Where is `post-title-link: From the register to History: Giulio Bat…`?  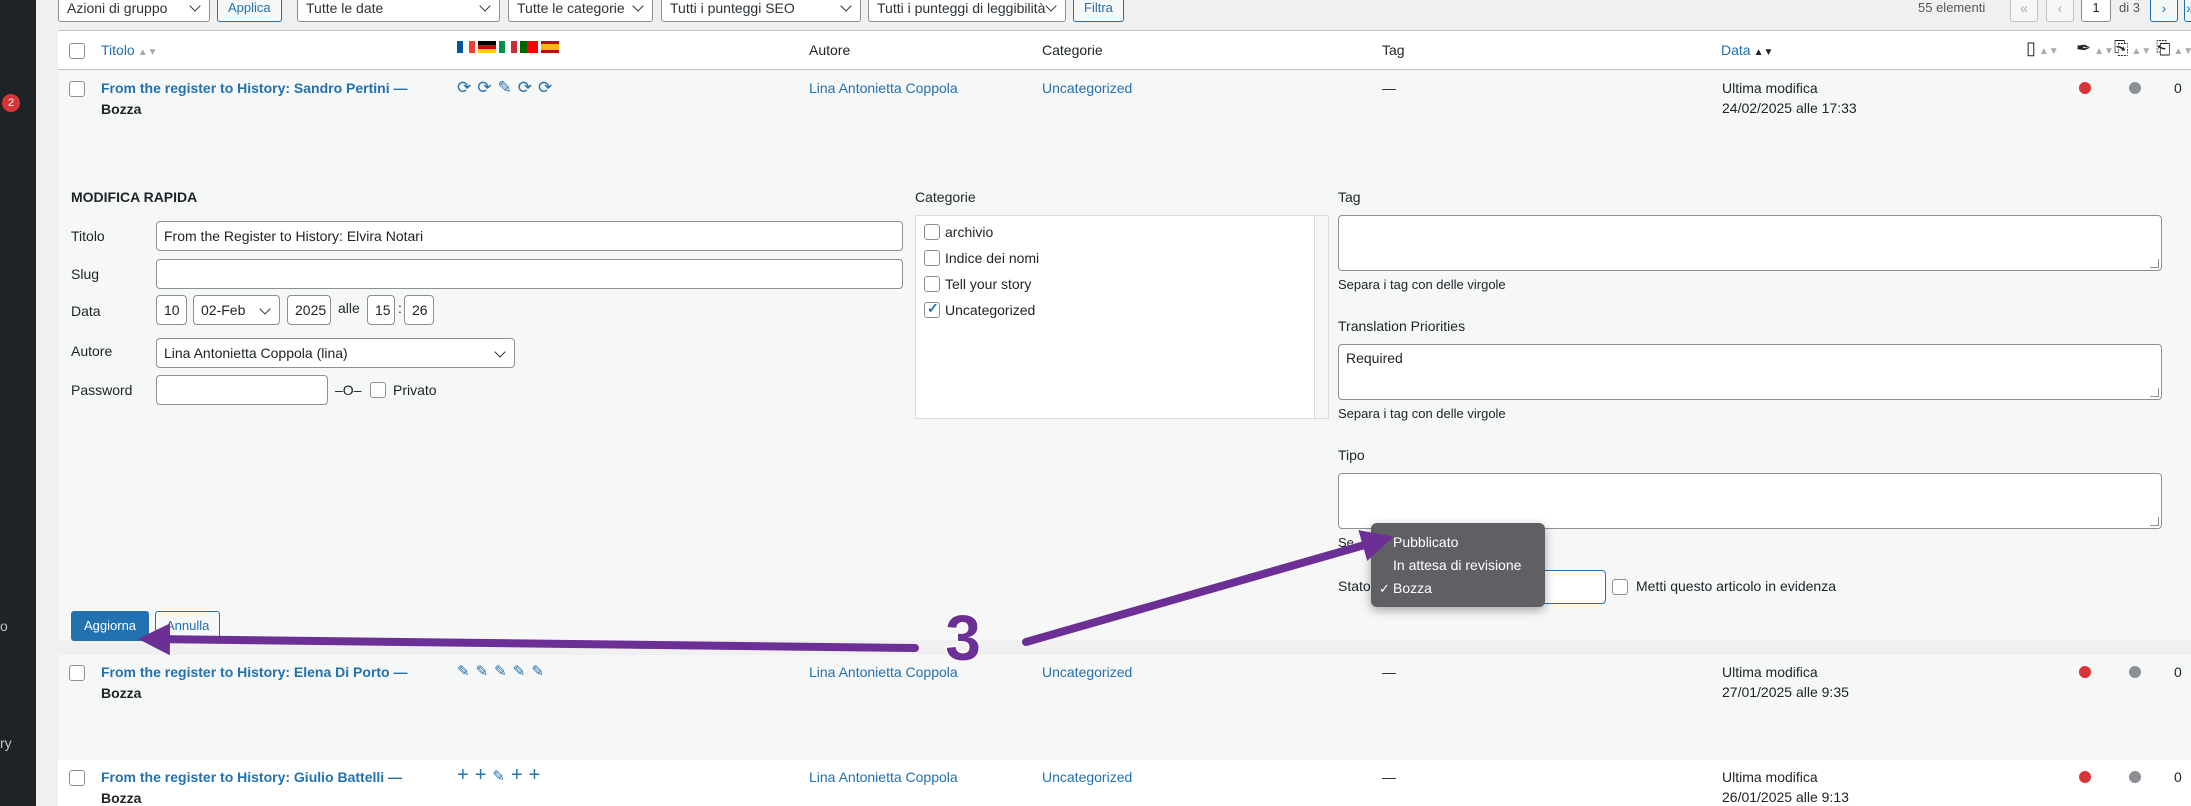 post-title-link: From the register to History: Giulio Bat… is located at coordinates (261, 786).